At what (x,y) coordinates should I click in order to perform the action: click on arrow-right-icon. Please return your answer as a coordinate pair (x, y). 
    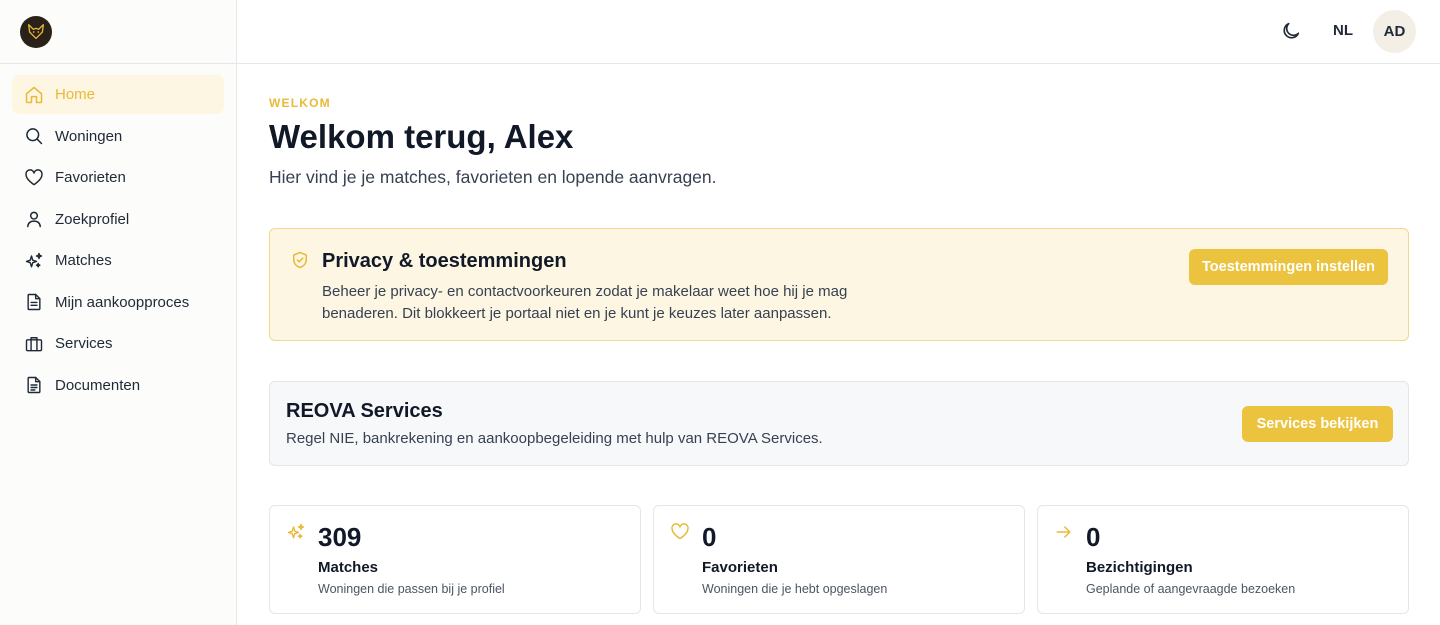
    Looking at the image, I should click on (1064, 532).